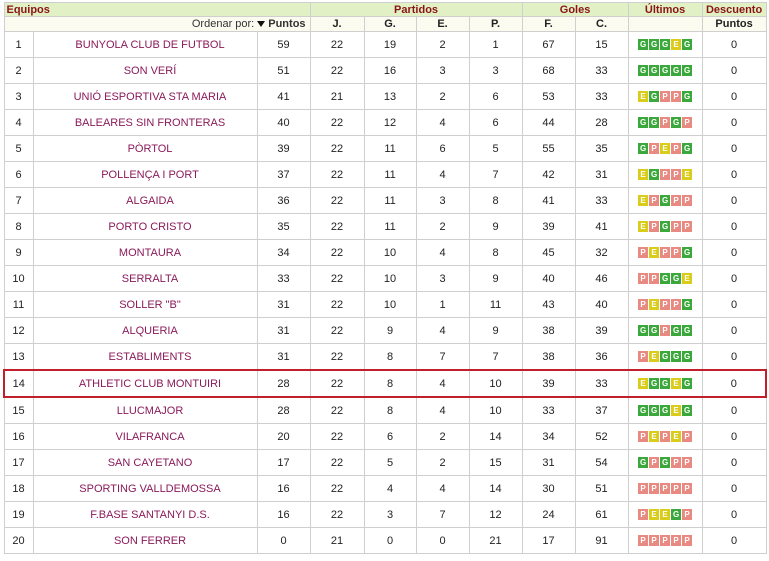  Describe the element at coordinates (150, 463) in the screenshot. I see `team-link: SAN CAYETANO` at that location.